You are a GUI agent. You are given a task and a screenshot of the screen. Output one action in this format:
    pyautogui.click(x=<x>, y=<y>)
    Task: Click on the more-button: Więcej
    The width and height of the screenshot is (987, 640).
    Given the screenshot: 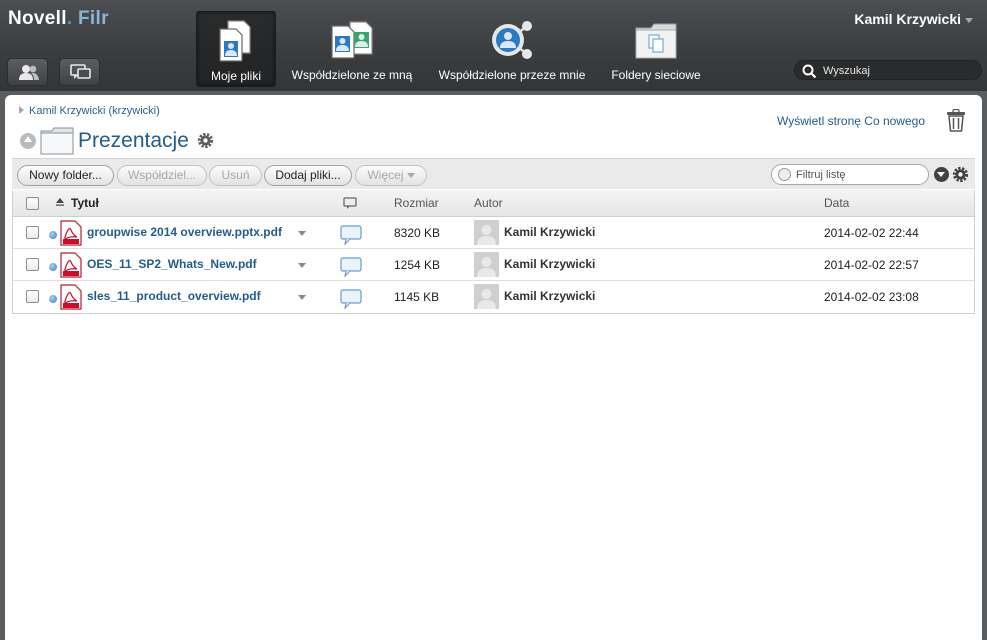 What is the action you would take?
    pyautogui.click(x=391, y=175)
    